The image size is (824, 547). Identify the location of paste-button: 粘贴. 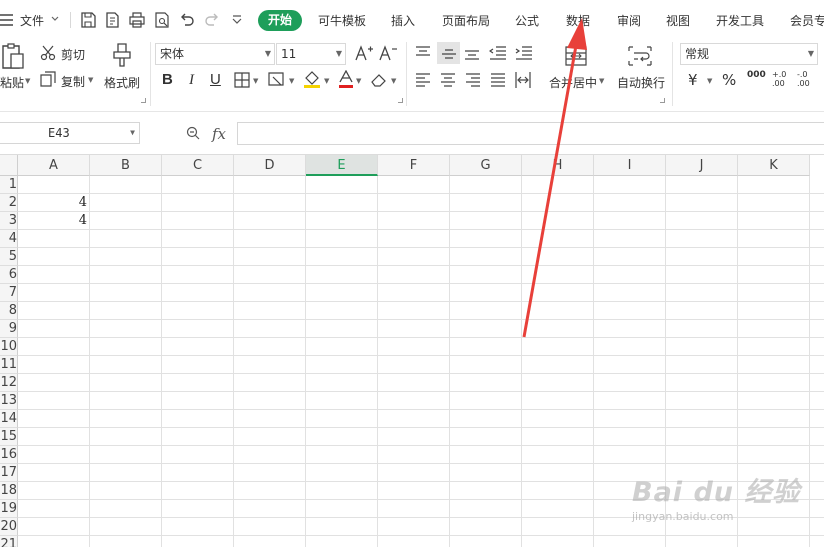
(12, 82).